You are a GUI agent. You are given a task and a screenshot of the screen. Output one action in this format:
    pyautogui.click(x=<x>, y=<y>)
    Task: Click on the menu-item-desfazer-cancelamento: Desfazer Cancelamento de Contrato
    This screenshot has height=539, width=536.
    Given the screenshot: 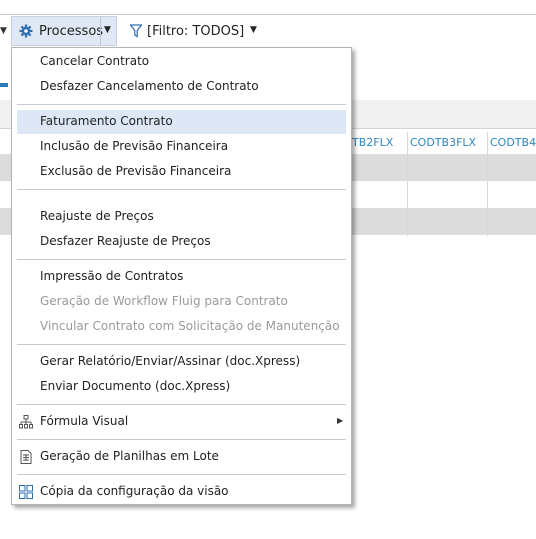 What is the action you would take?
    pyautogui.click(x=181, y=87)
    